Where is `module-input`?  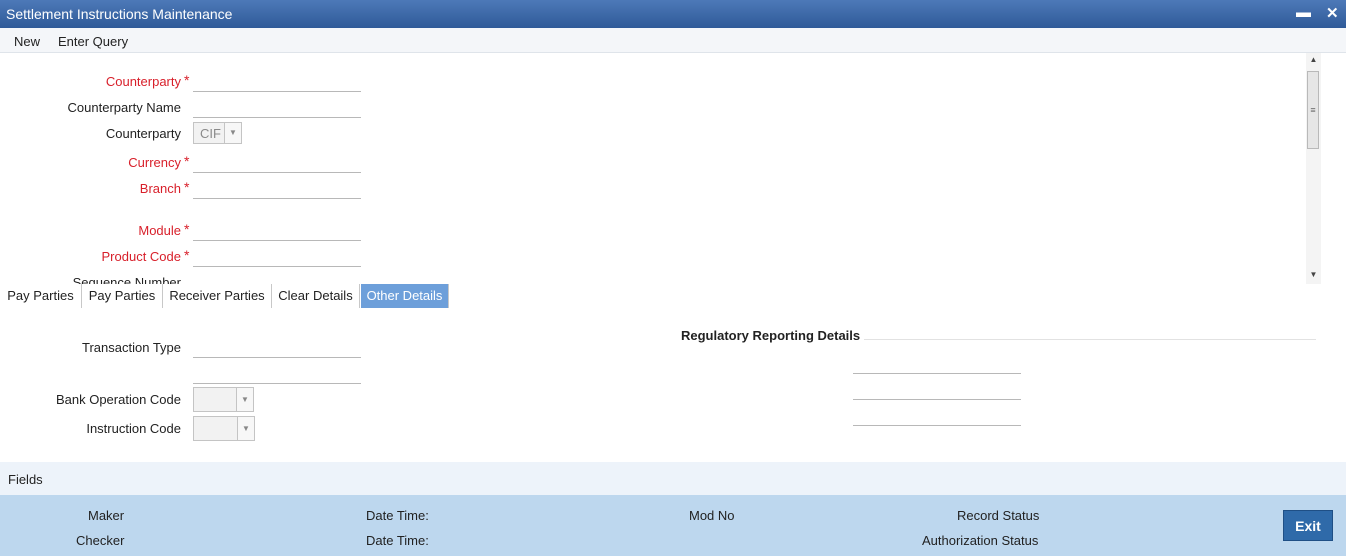
module-input is located at coordinates (277, 231).